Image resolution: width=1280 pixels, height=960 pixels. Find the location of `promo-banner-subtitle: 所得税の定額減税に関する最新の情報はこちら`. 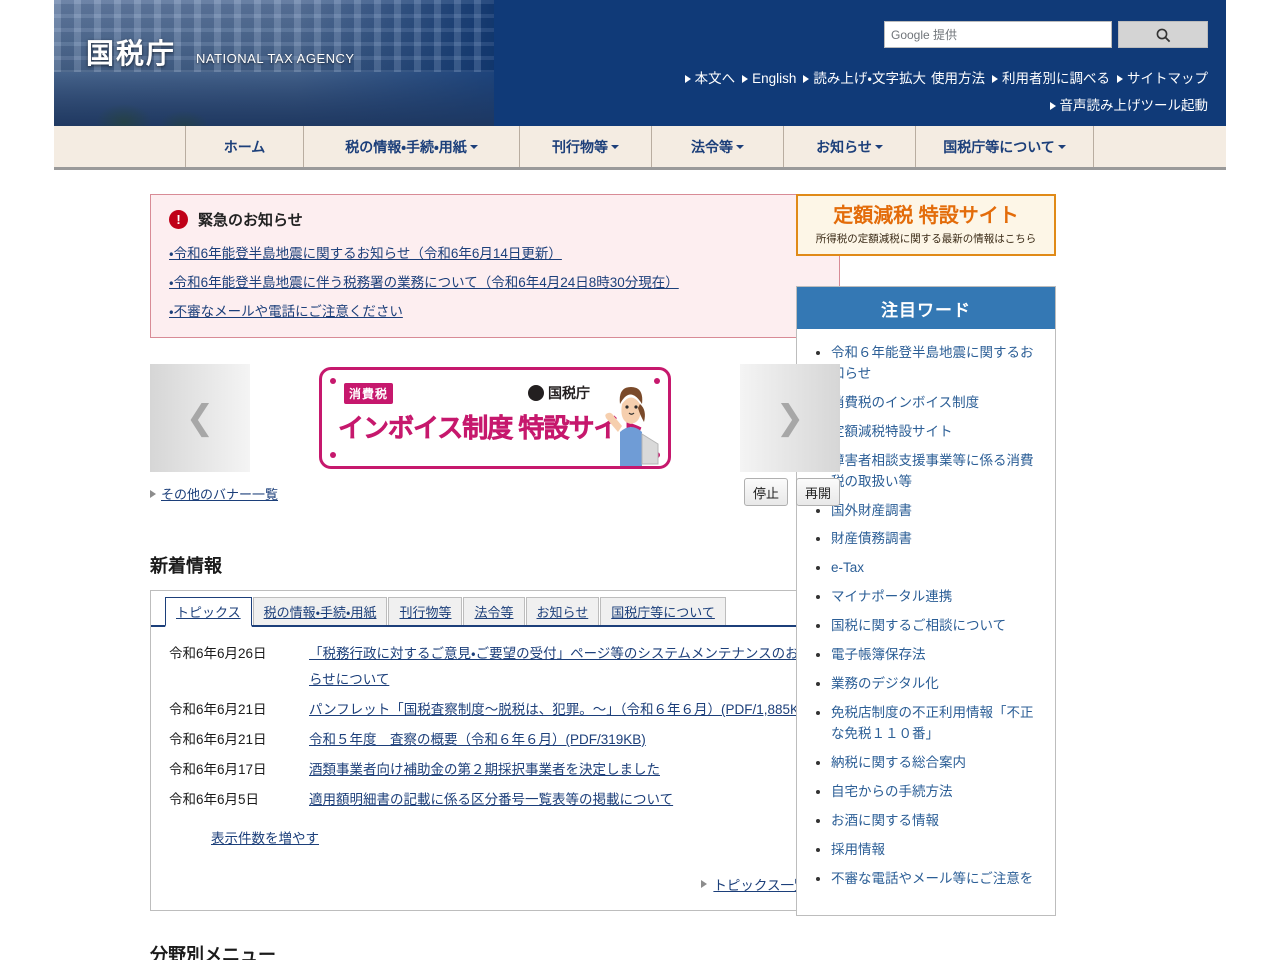

promo-banner-subtitle: 所得税の定額減税に関する最新の情報はこちら is located at coordinates (926, 238).